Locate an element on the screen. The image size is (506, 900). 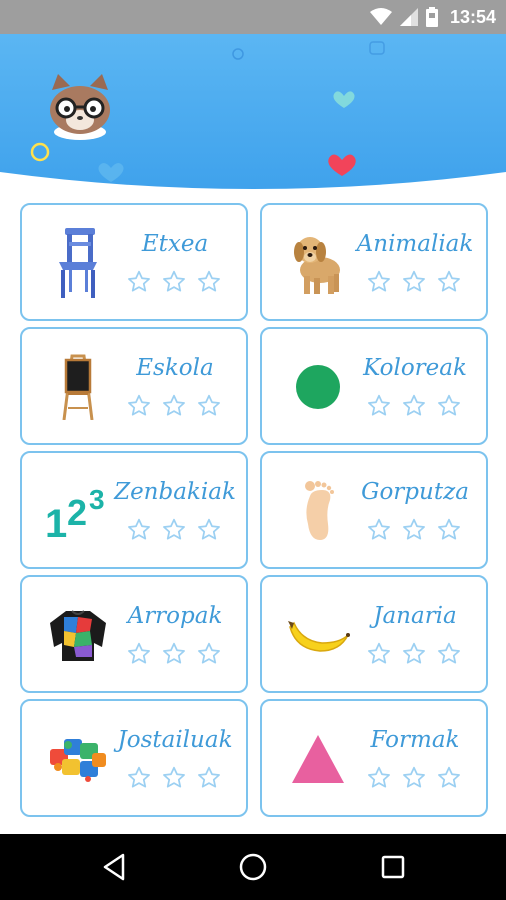
category-card-eskola: Eskola is located at coordinates (134, 386).